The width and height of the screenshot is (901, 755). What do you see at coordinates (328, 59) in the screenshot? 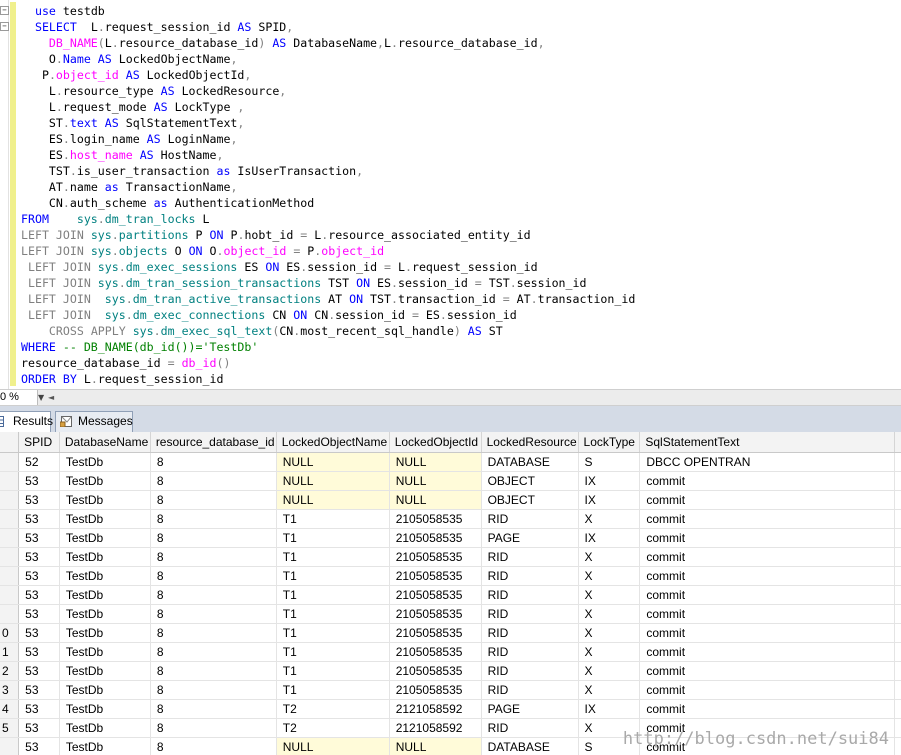
I see `code-line: O.Name AS LockedObjectName,` at bounding box center [328, 59].